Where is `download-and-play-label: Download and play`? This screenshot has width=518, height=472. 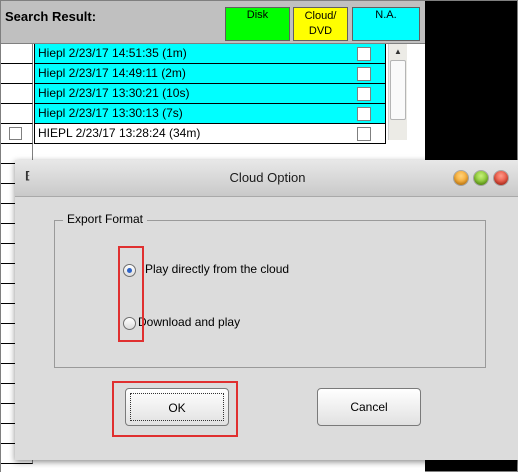 download-and-play-label: Download and play is located at coordinates (189, 322).